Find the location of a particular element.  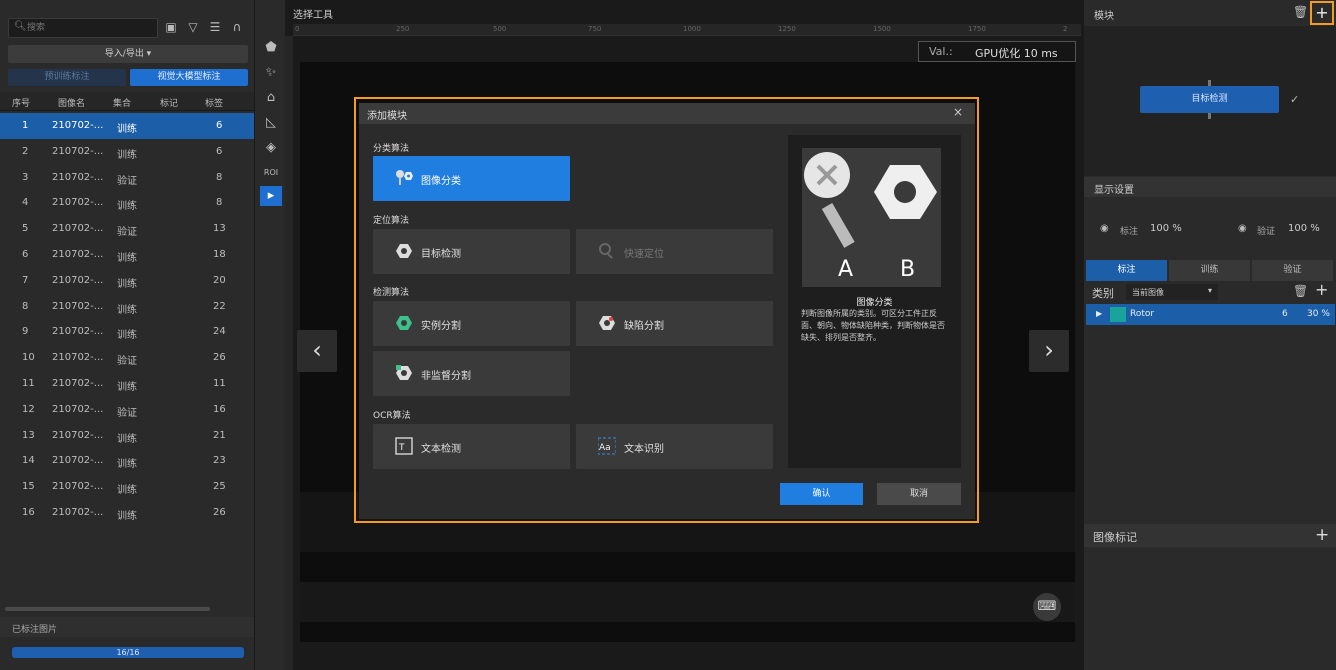

eraser-icon: ◈ is located at coordinates (271, 148).